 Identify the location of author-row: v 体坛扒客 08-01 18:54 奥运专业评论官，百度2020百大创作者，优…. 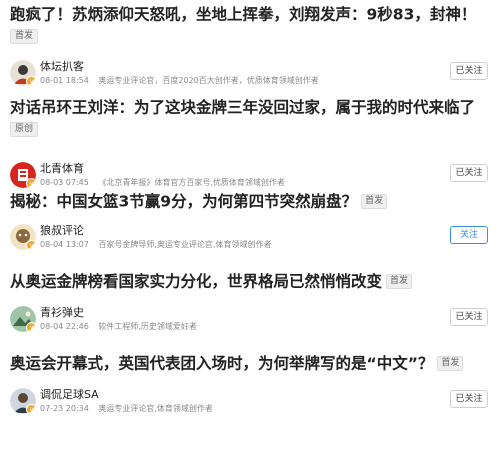
(250, 74).